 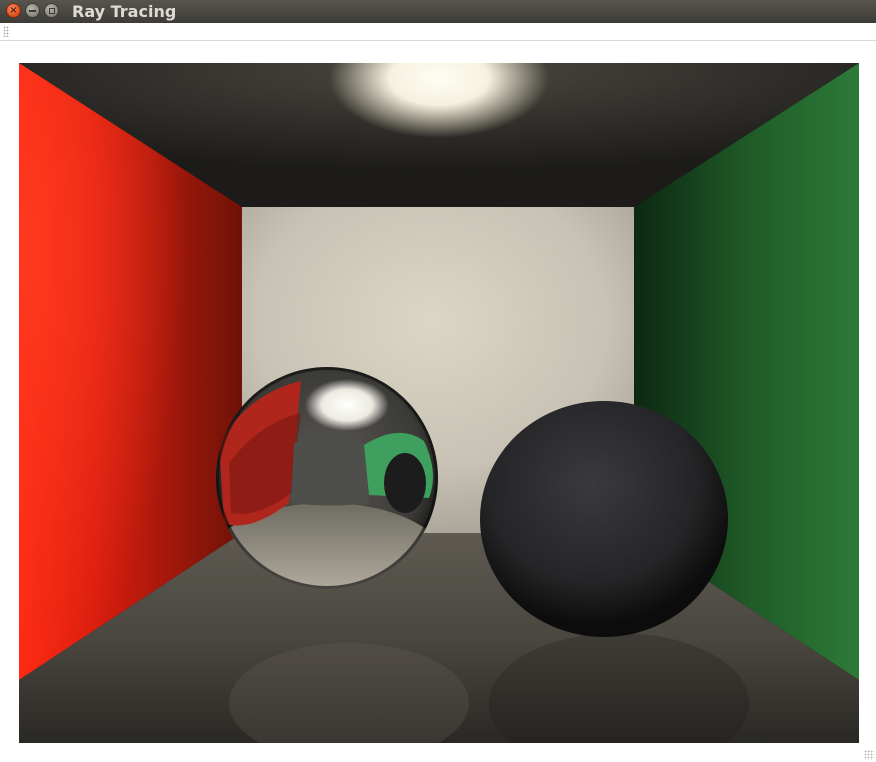 I want to click on minimize-button, so click(x=32, y=10).